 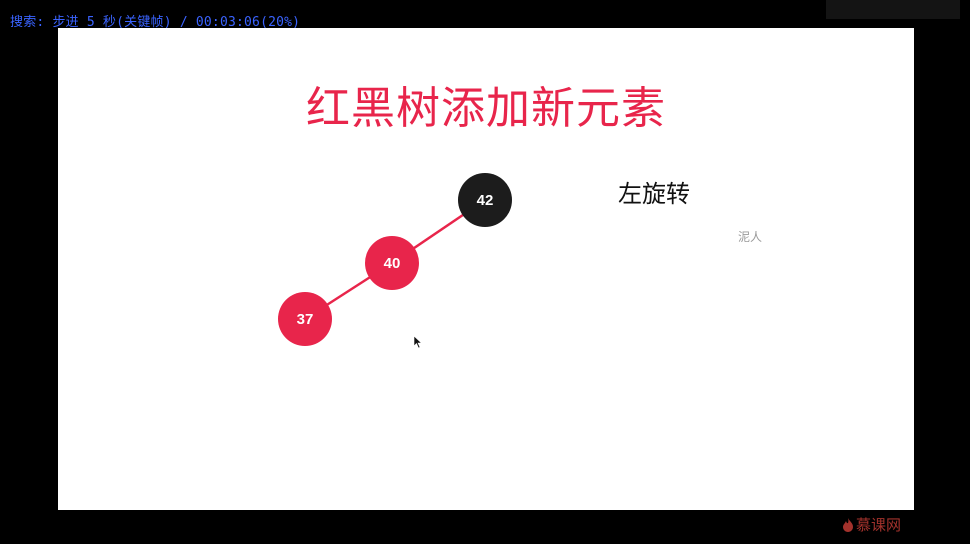 What do you see at coordinates (848, 524) in the screenshot?
I see `flame-icon` at bounding box center [848, 524].